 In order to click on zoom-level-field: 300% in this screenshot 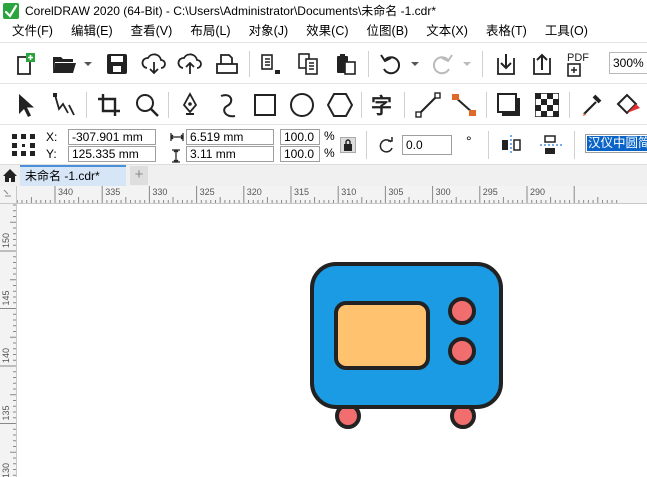, I will do `click(628, 63)`.